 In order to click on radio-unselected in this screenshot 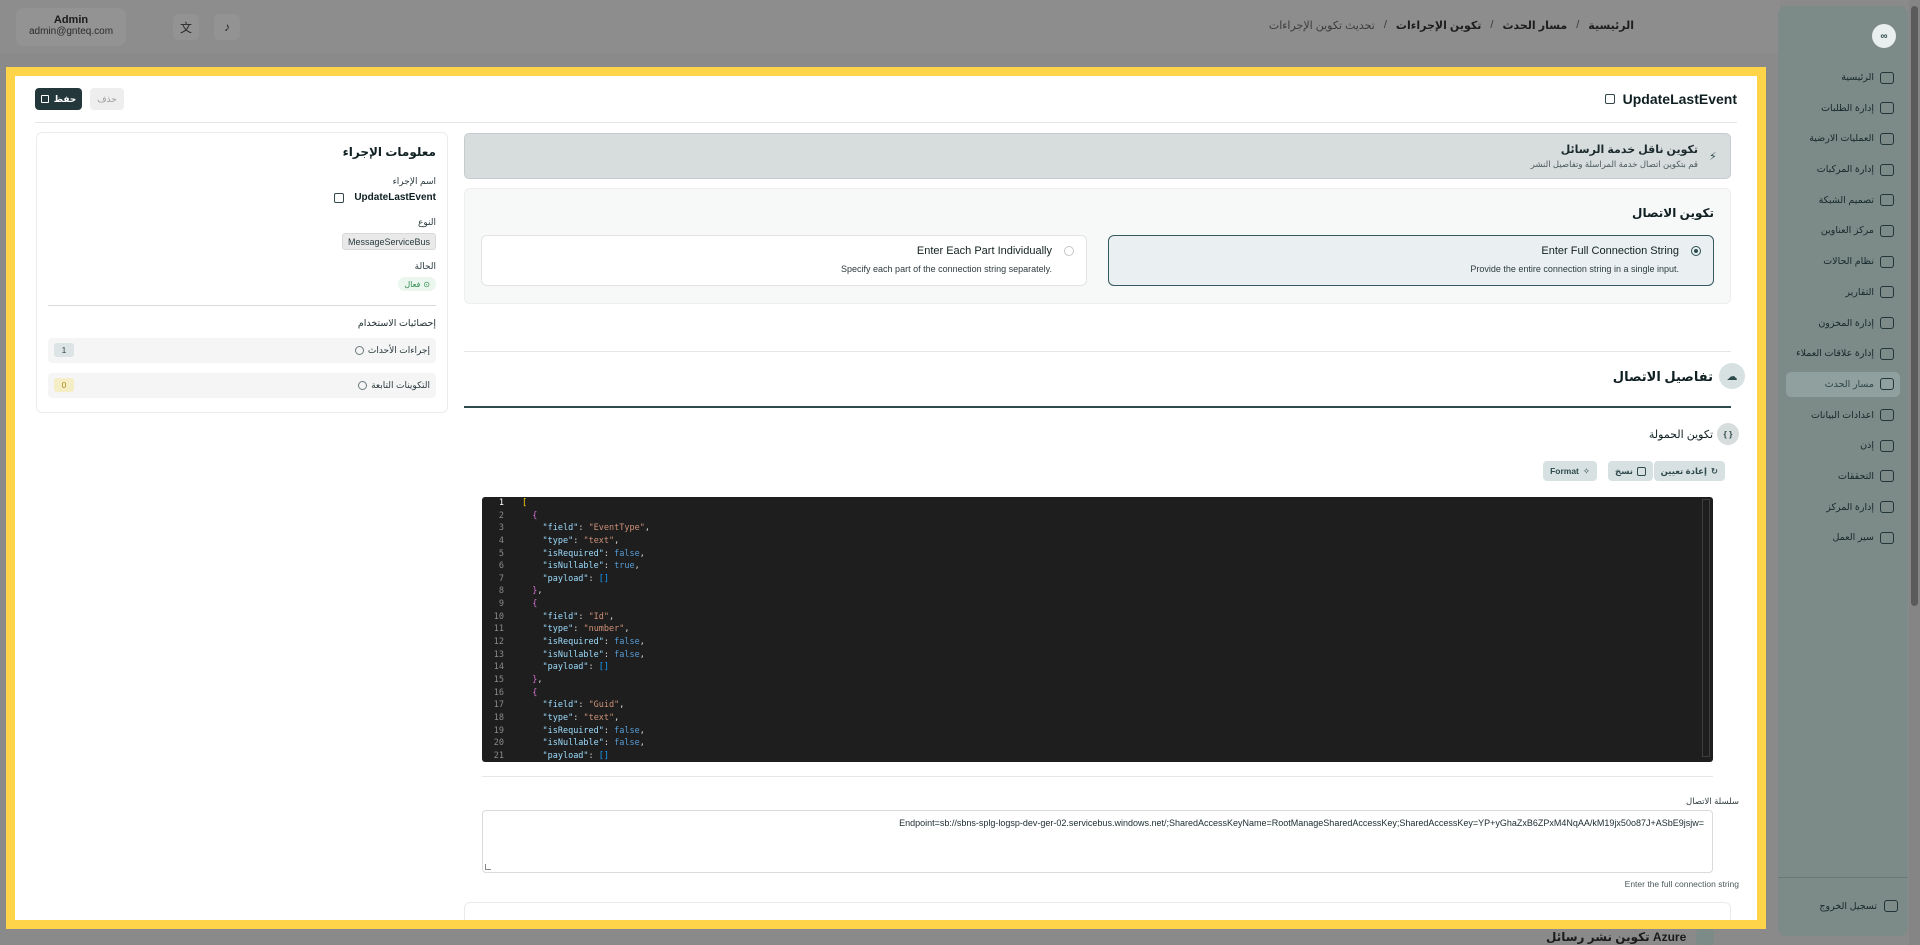, I will do `click(1069, 251)`.